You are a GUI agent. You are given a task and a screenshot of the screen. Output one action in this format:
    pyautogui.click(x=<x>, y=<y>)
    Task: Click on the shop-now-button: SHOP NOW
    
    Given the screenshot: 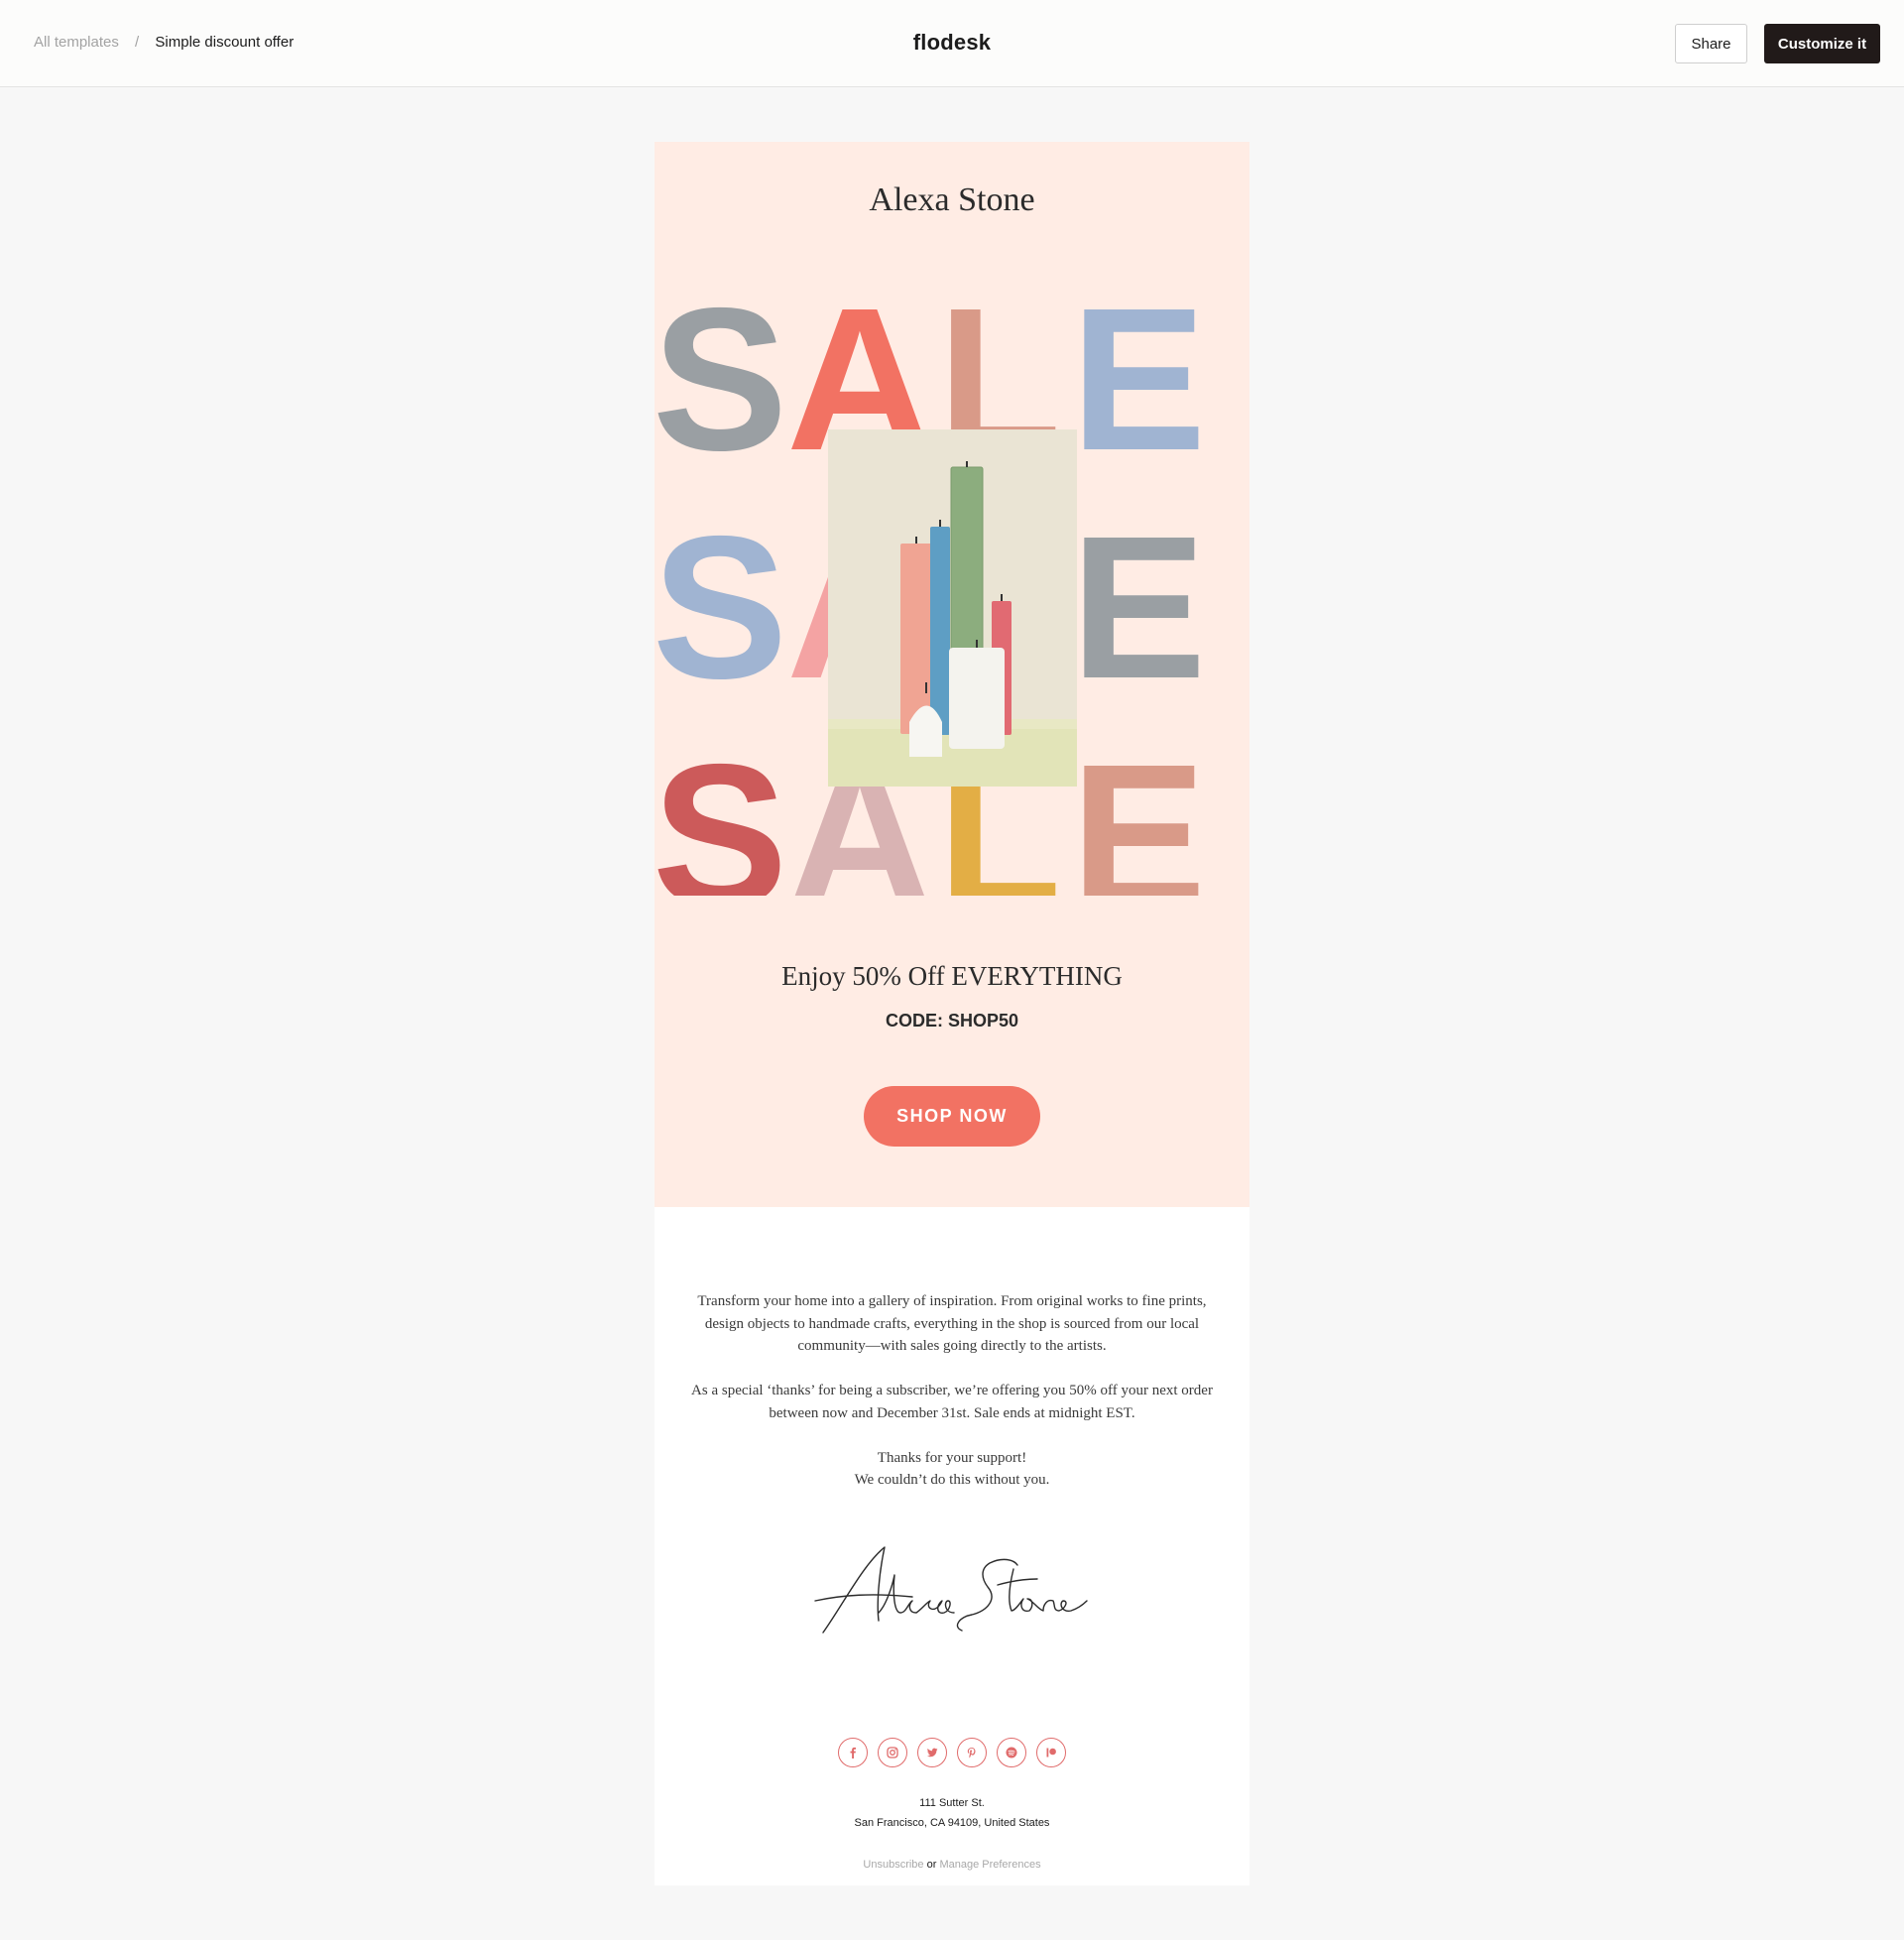 What is the action you would take?
    pyautogui.click(x=952, y=1116)
    